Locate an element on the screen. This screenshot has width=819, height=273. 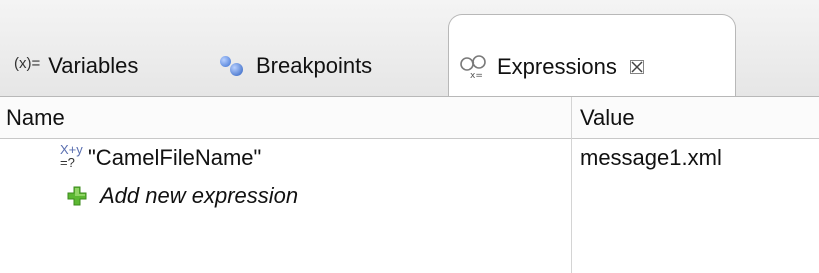
add-expression-row: Add new expression is located at coordinates (409, 196).